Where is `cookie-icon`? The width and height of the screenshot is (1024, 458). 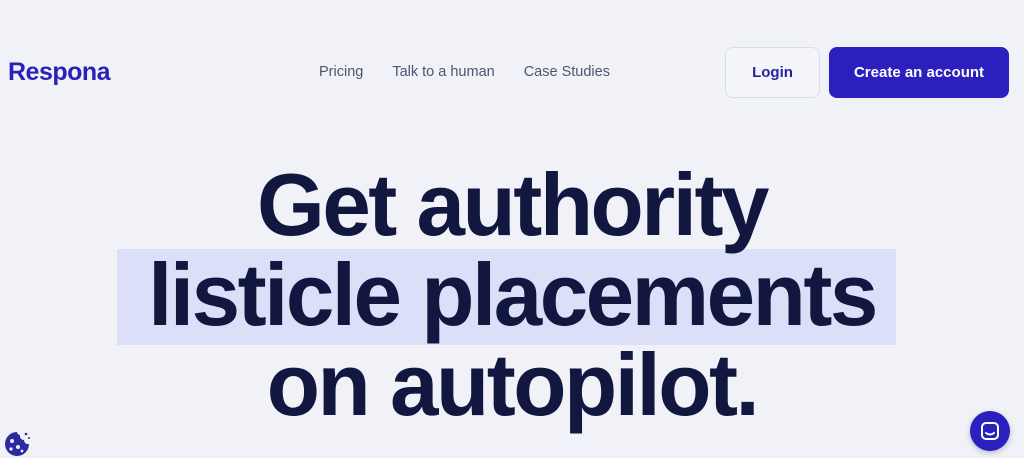
cookie-icon is located at coordinates (17, 444).